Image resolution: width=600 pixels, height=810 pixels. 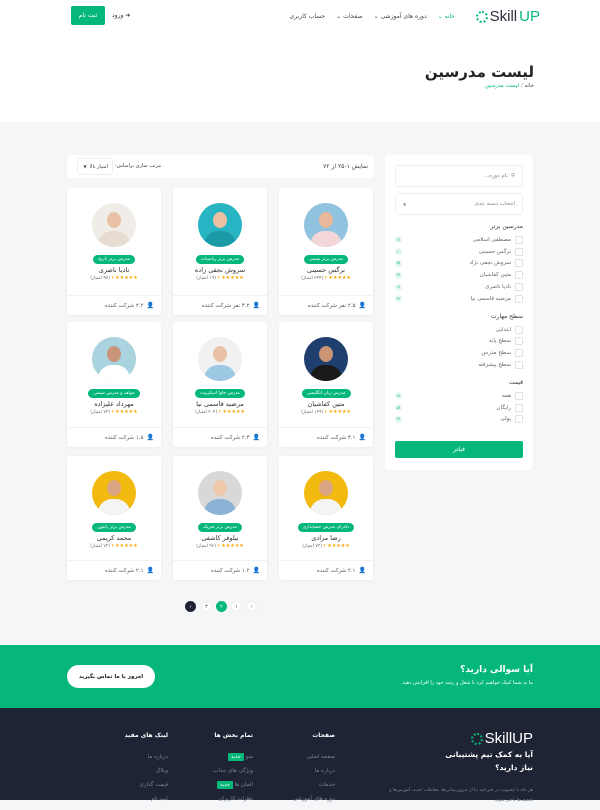 I want to click on footer-link-label: نظرات کاربران, so click(x=235, y=799).